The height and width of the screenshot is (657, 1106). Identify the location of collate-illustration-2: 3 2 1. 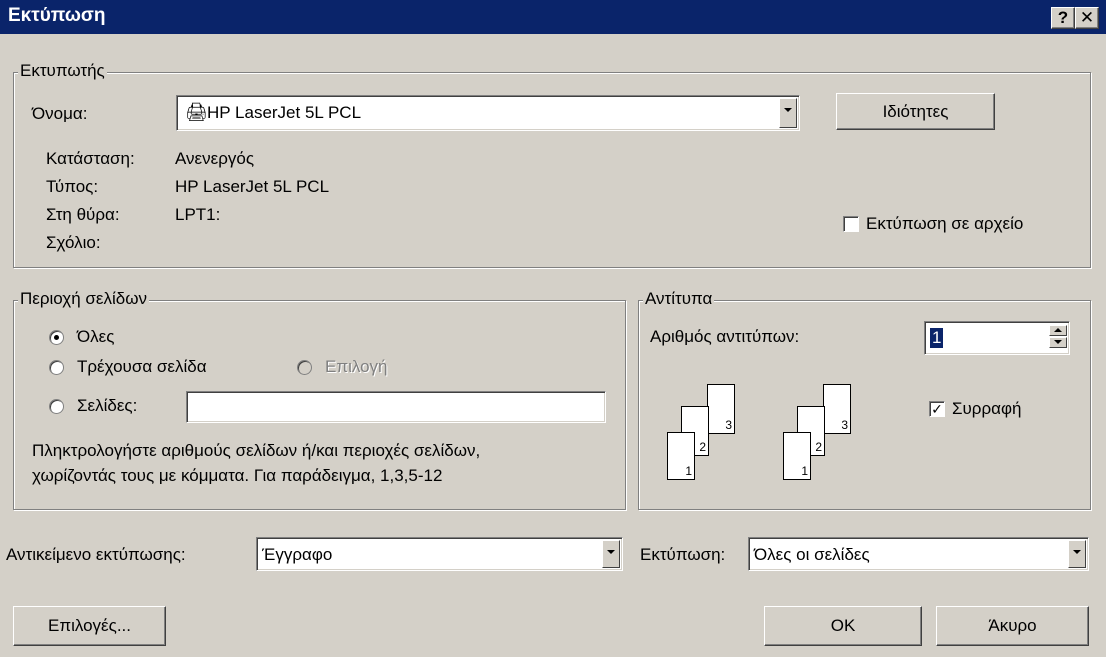
(823, 430).